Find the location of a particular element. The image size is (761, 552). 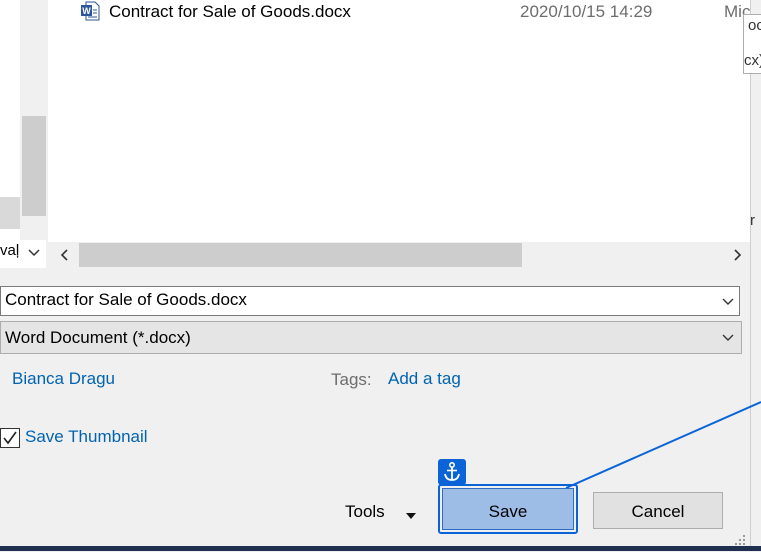

tools-label: Tools is located at coordinates (365, 512).